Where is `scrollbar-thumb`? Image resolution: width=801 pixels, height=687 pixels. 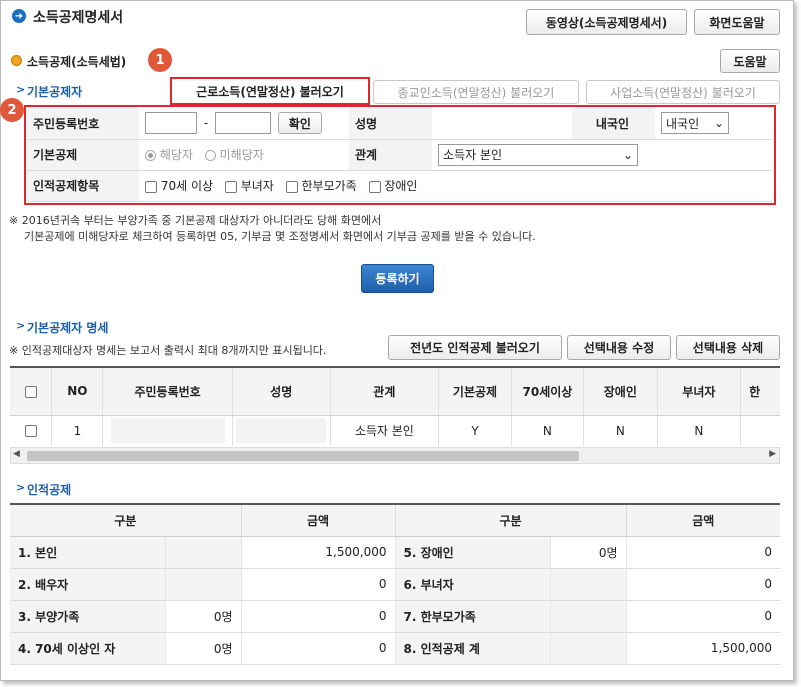
scrollbar-thumb is located at coordinates (303, 456).